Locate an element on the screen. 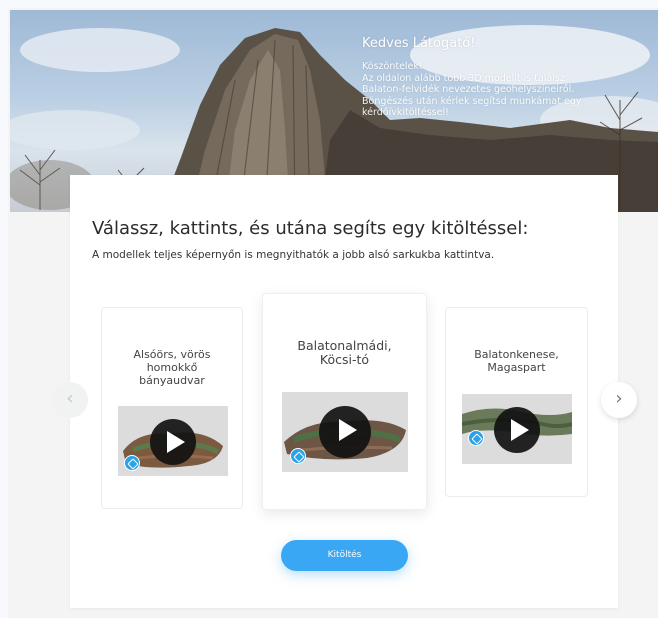  carousel-next-glyph: › is located at coordinates (619, 398).